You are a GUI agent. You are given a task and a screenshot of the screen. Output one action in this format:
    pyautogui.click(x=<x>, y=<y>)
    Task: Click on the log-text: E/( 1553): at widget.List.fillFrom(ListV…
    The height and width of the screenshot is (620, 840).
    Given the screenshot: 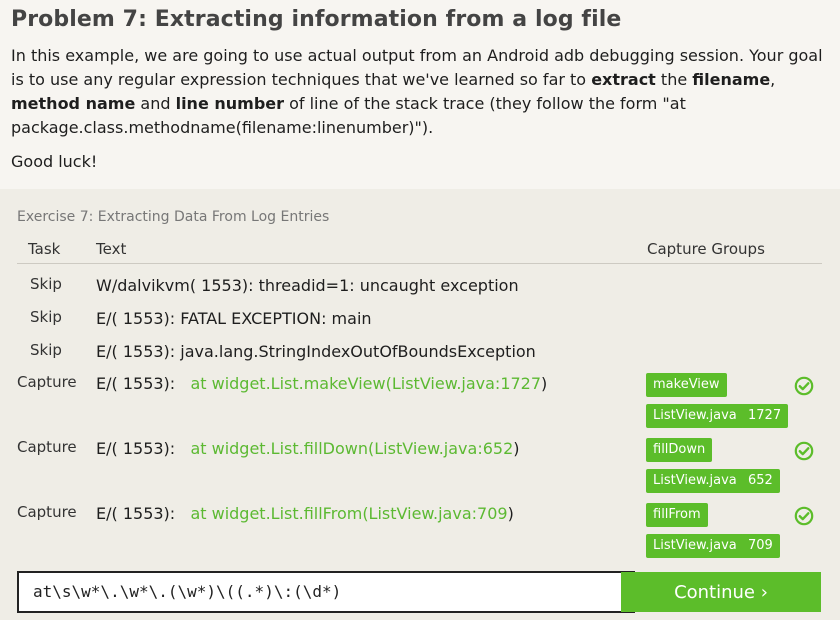 What is the action you would take?
    pyautogui.click(x=305, y=513)
    